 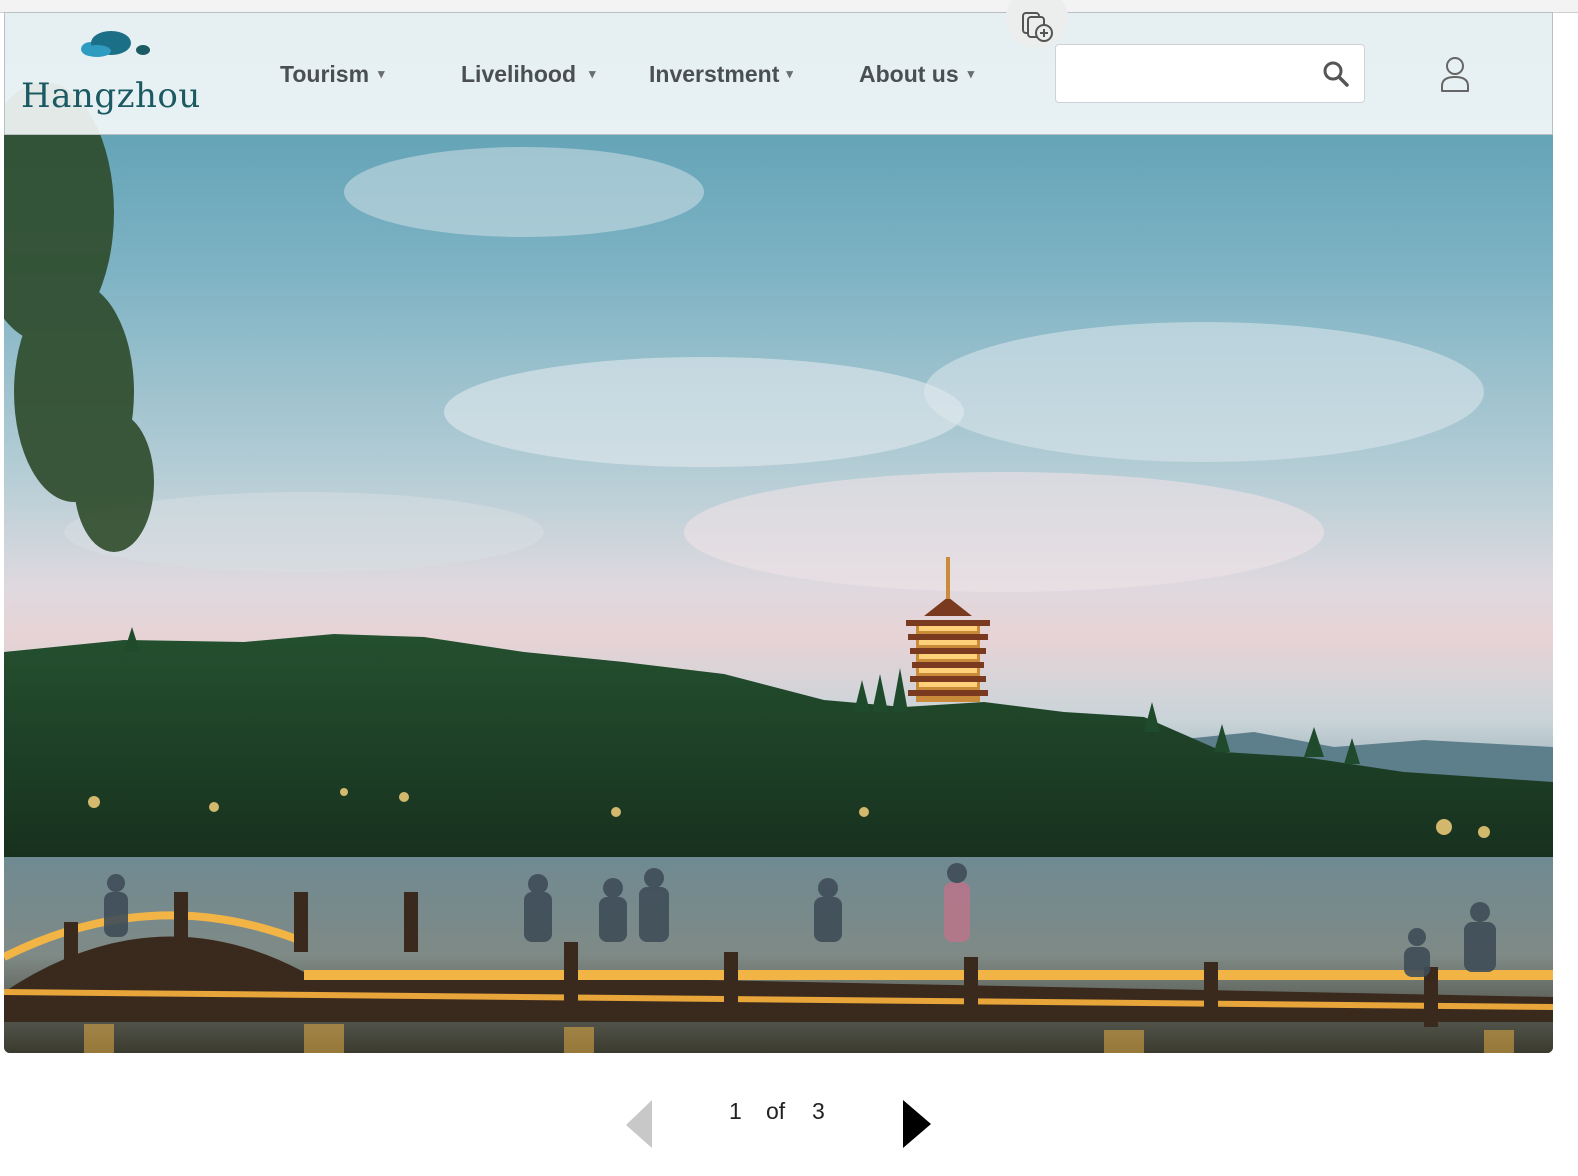 I want to click on total-pages: 3, so click(x=818, y=1111).